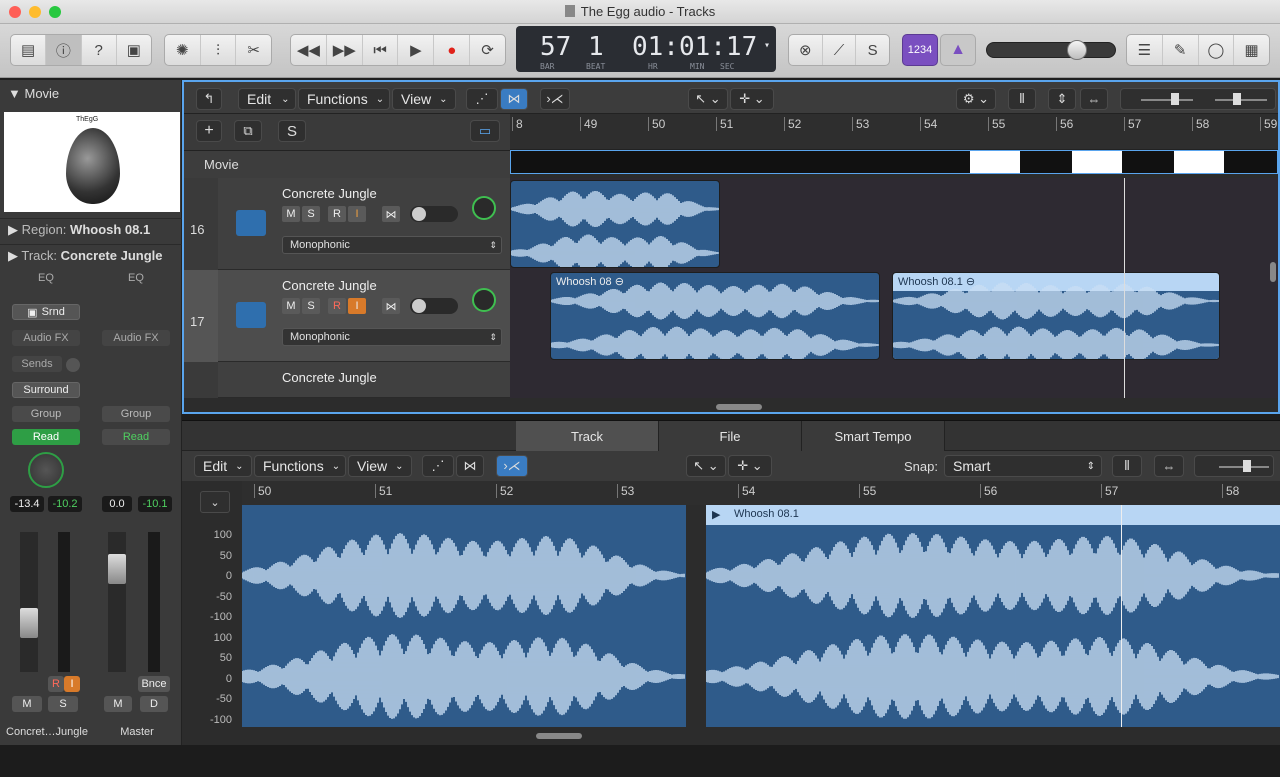 The height and width of the screenshot is (777, 1280). What do you see at coordinates (416, 50) in the screenshot?
I see `play-icon: ▶` at bounding box center [416, 50].